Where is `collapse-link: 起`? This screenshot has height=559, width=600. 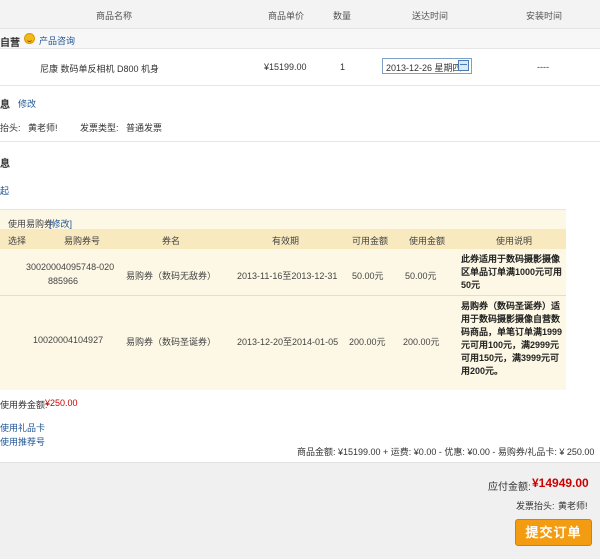 collapse-link: 起 is located at coordinates (4, 190).